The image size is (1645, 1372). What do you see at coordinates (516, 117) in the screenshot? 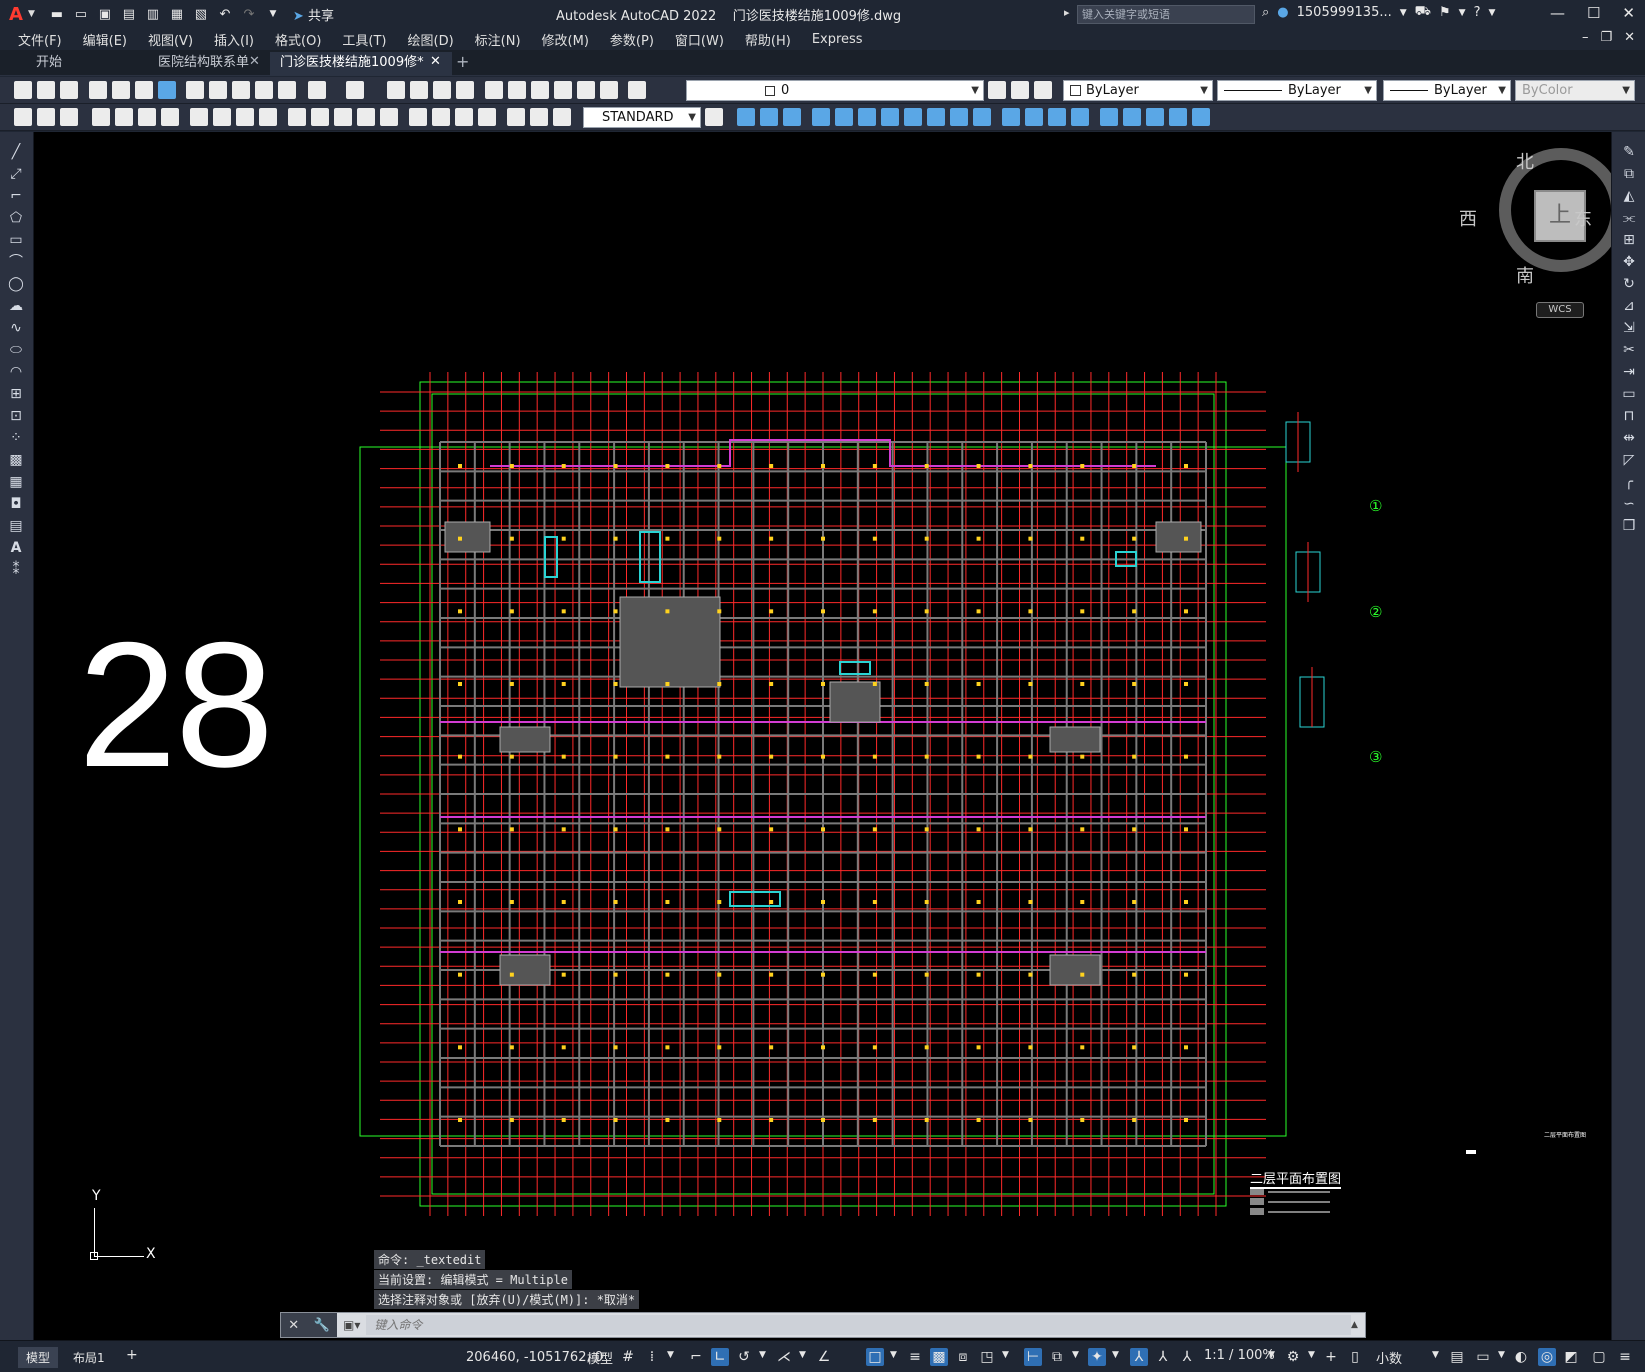
I see `dimension-edit-icon` at bounding box center [516, 117].